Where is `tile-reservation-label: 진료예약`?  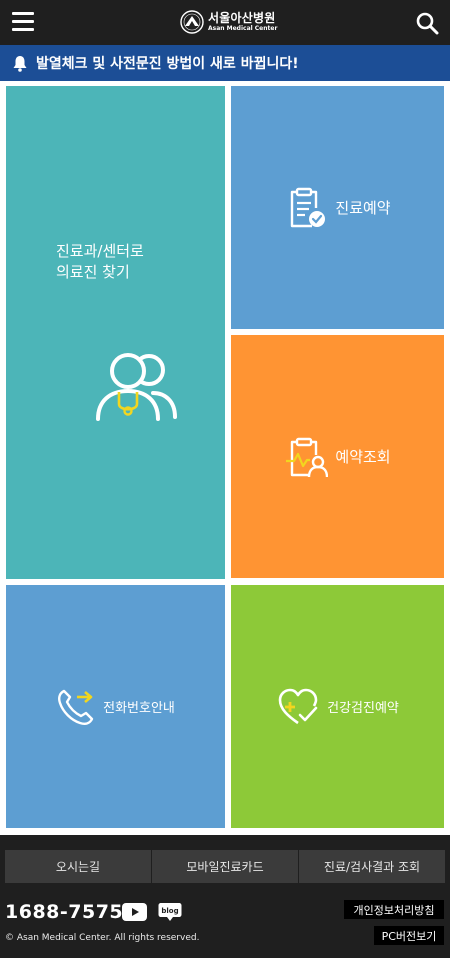
tile-reservation-label: 진료예약 is located at coordinates (363, 208).